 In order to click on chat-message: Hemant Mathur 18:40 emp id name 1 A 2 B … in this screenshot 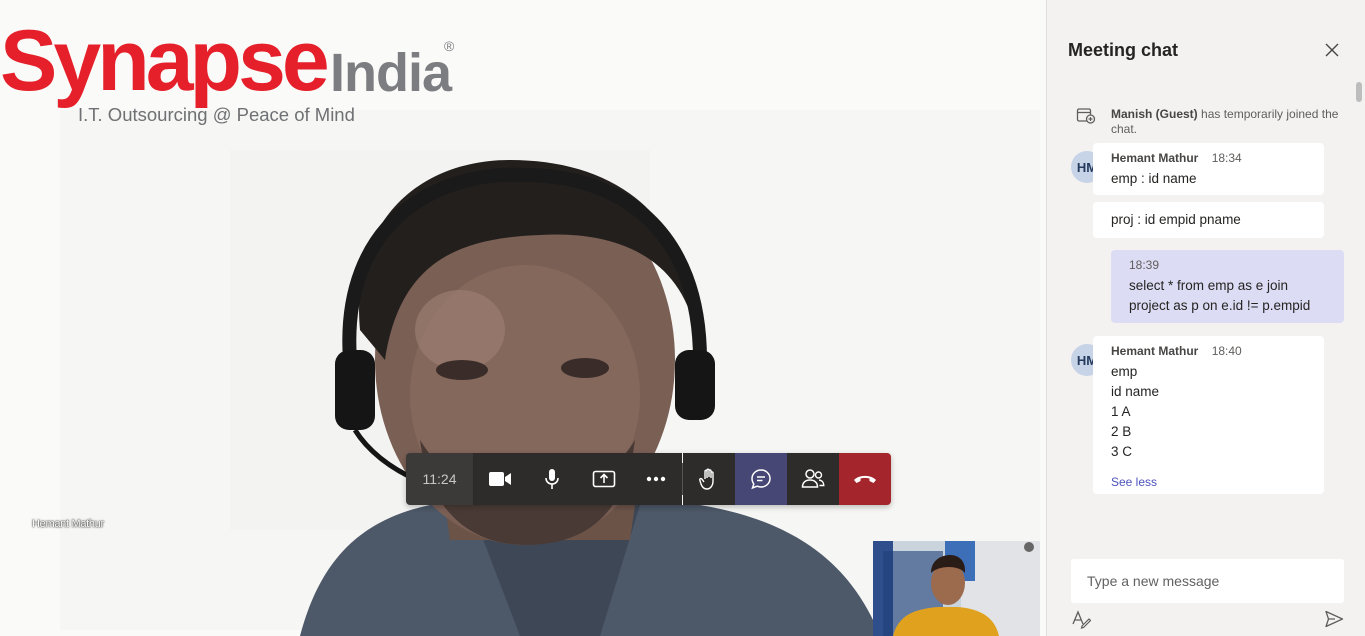, I will do `click(1208, 415)`.